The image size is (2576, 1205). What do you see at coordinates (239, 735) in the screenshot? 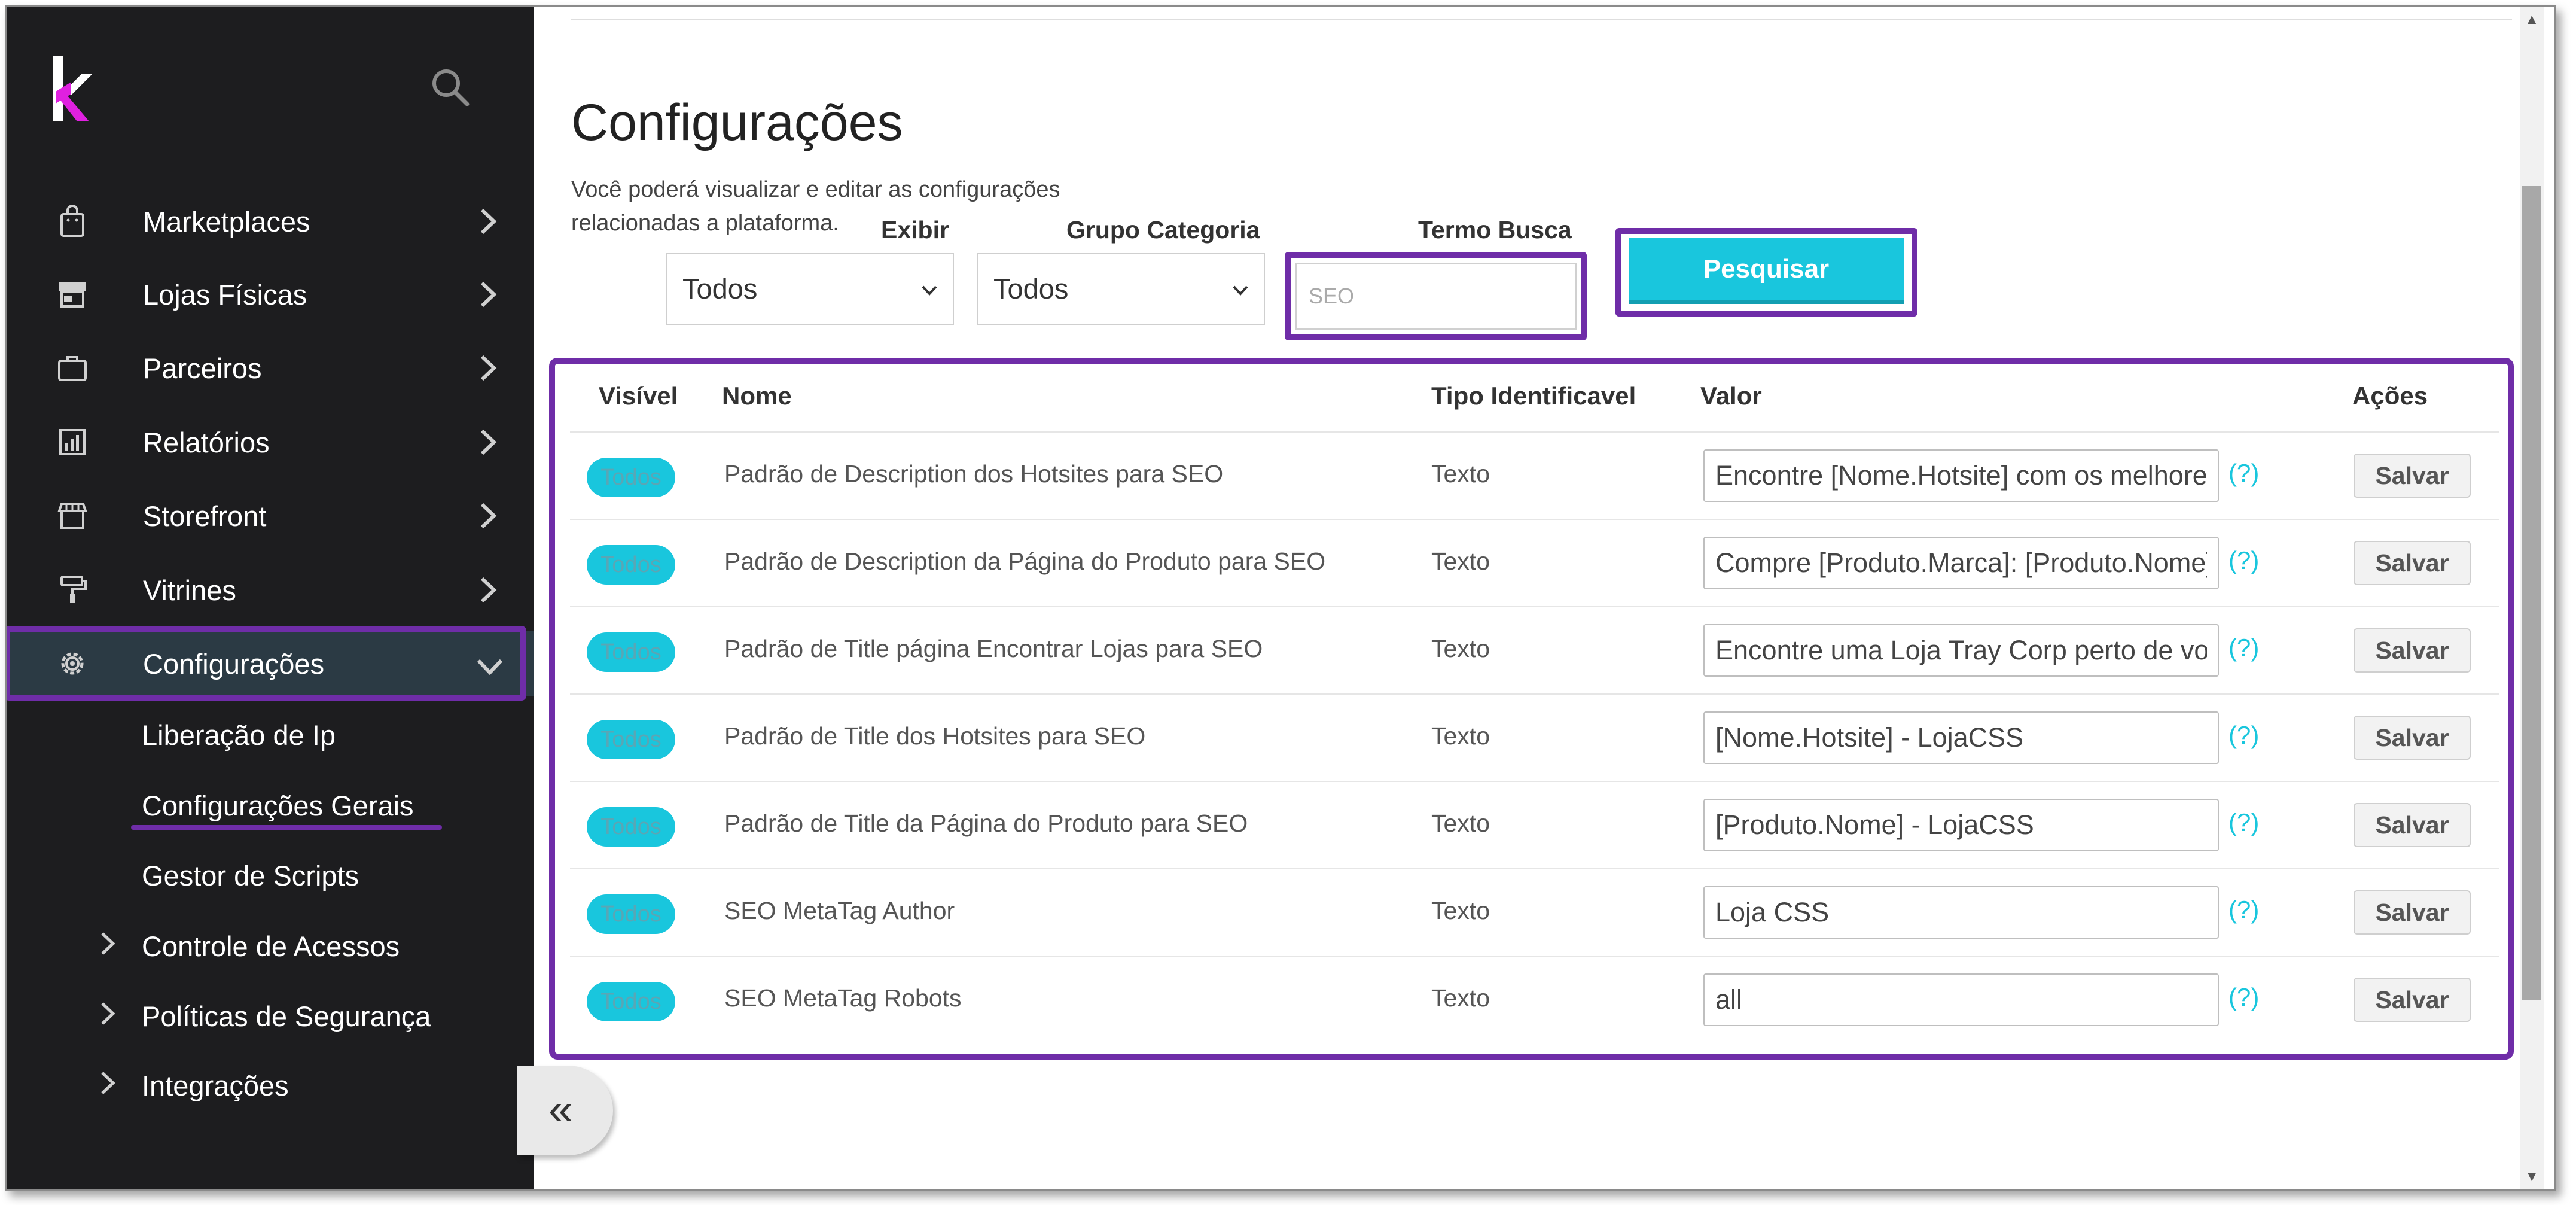
I see `sidebar-subitem-liberacao-ip: Liberação de Ip` at bounding box center [239, 735].